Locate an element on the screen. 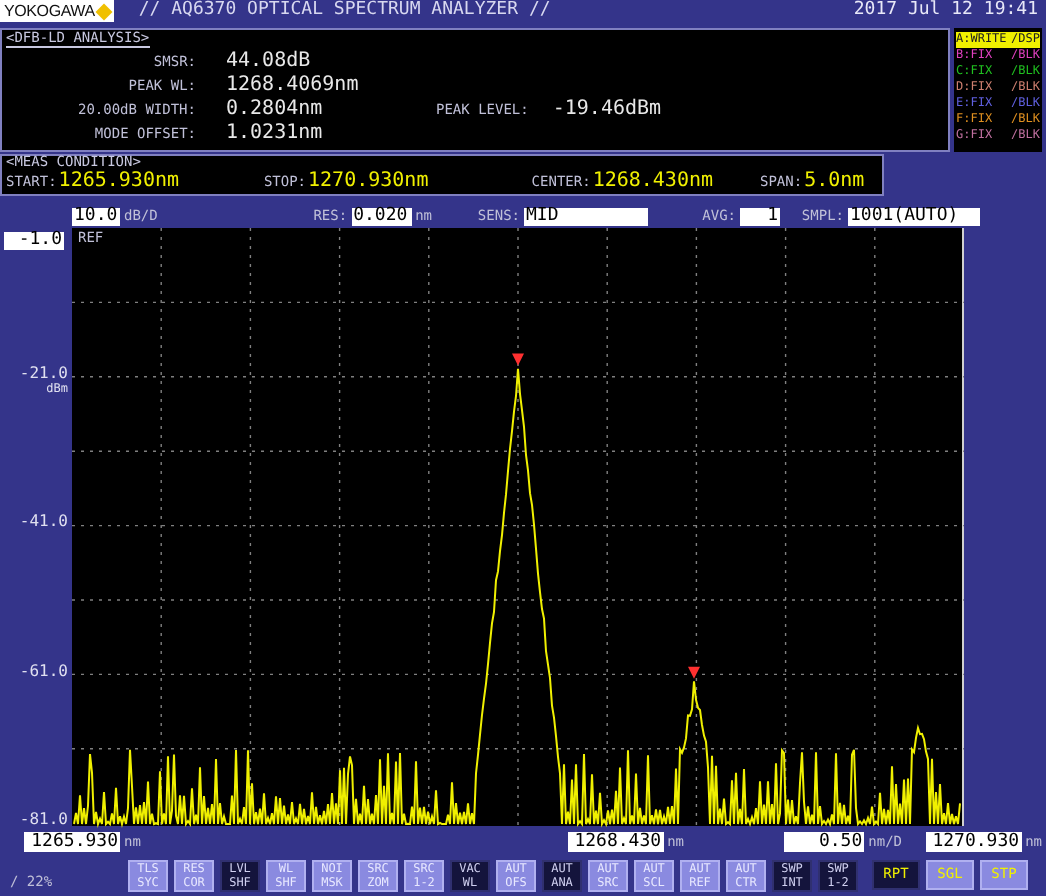  meas-value: 5.0nm is located at coordinates (834, 182).